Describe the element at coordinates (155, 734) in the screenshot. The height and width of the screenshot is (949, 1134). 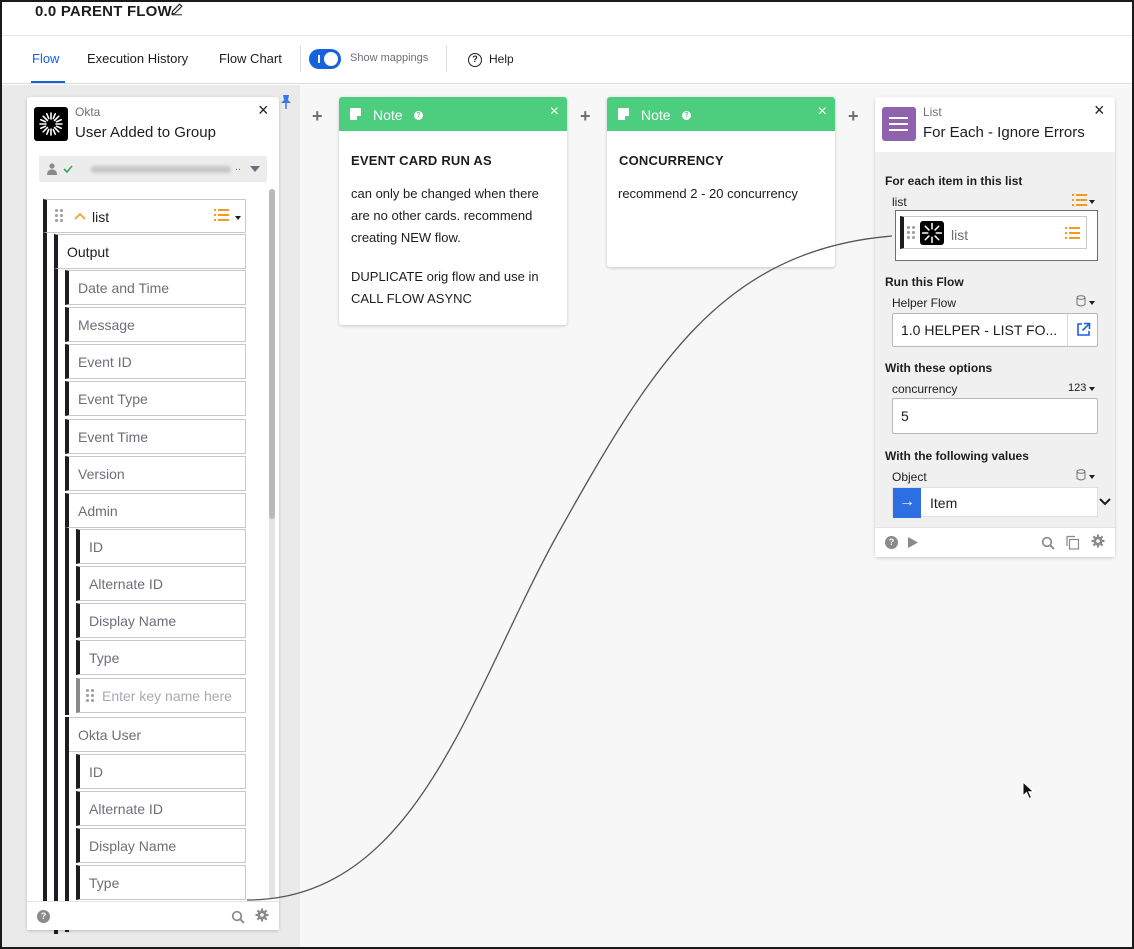
I see `field-okta-user: Okta User` at that location.